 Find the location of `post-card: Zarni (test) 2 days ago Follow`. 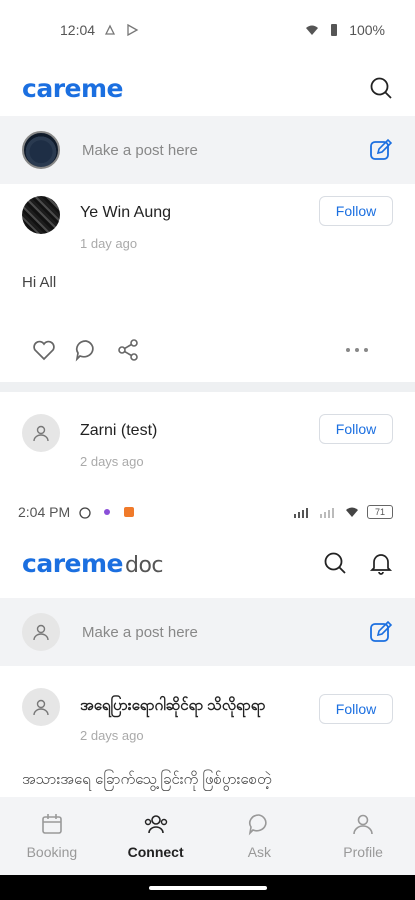

post-card: Zarni (test) 2 days ago Follow is located at coordinates (207, 449).